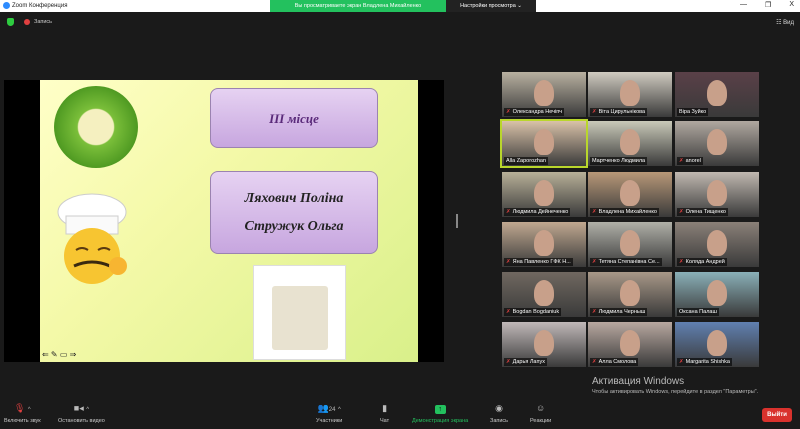 The width and height of the screenshot is (800, 429). What do you see at coordinates (717, 244) in the screenshot?
I see `participant-tile: ✗ Коляда Андрей` at bounding box center [717, 244].